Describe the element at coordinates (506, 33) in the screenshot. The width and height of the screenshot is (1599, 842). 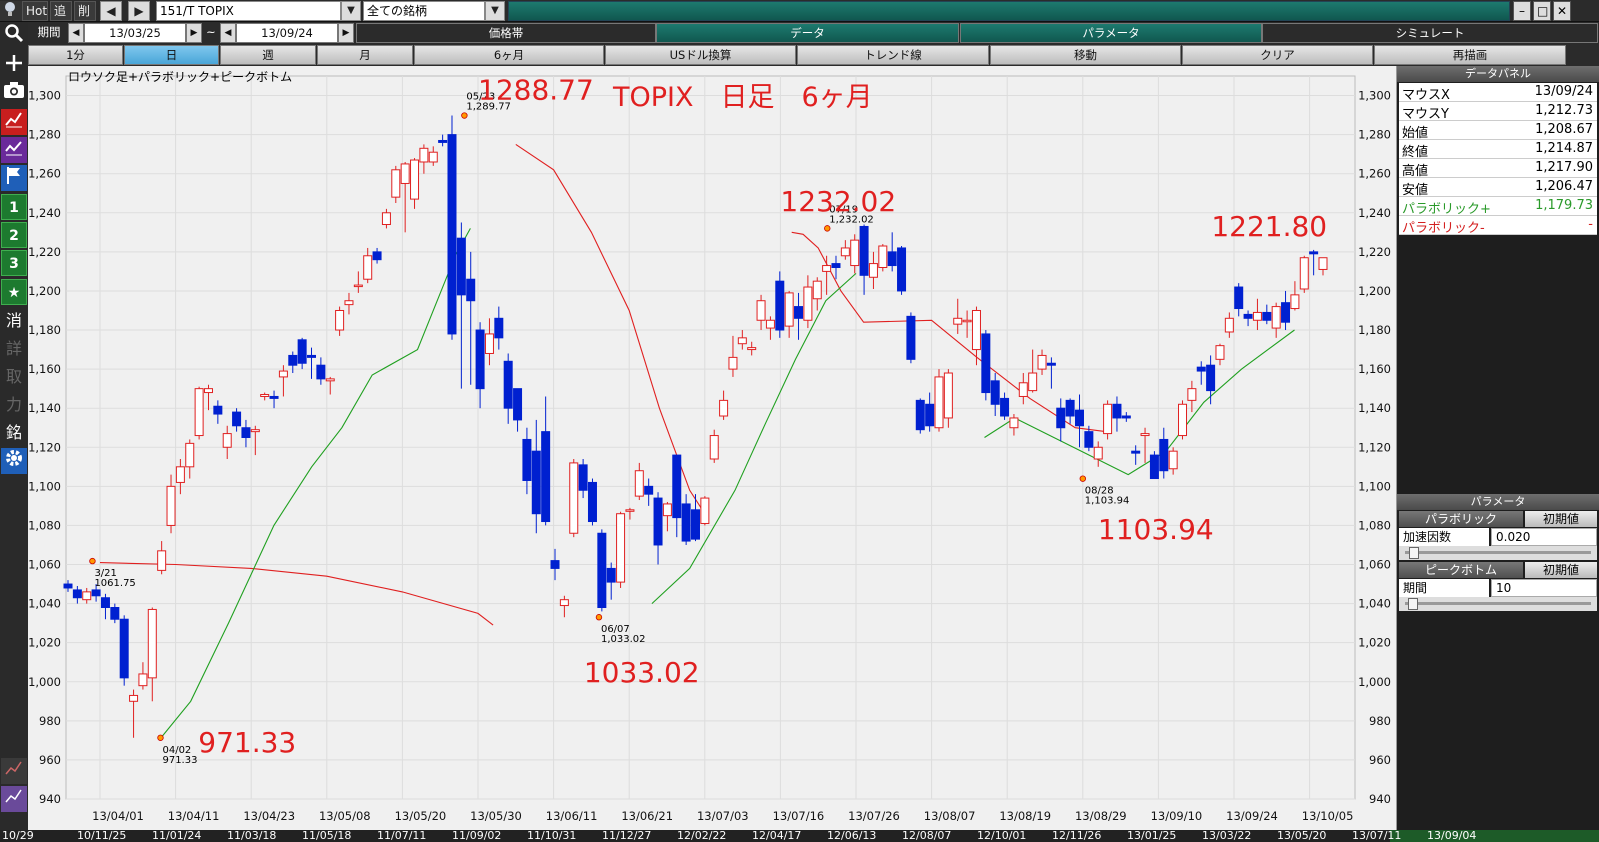
I see `tab-price-band: 価格帯` at that location.